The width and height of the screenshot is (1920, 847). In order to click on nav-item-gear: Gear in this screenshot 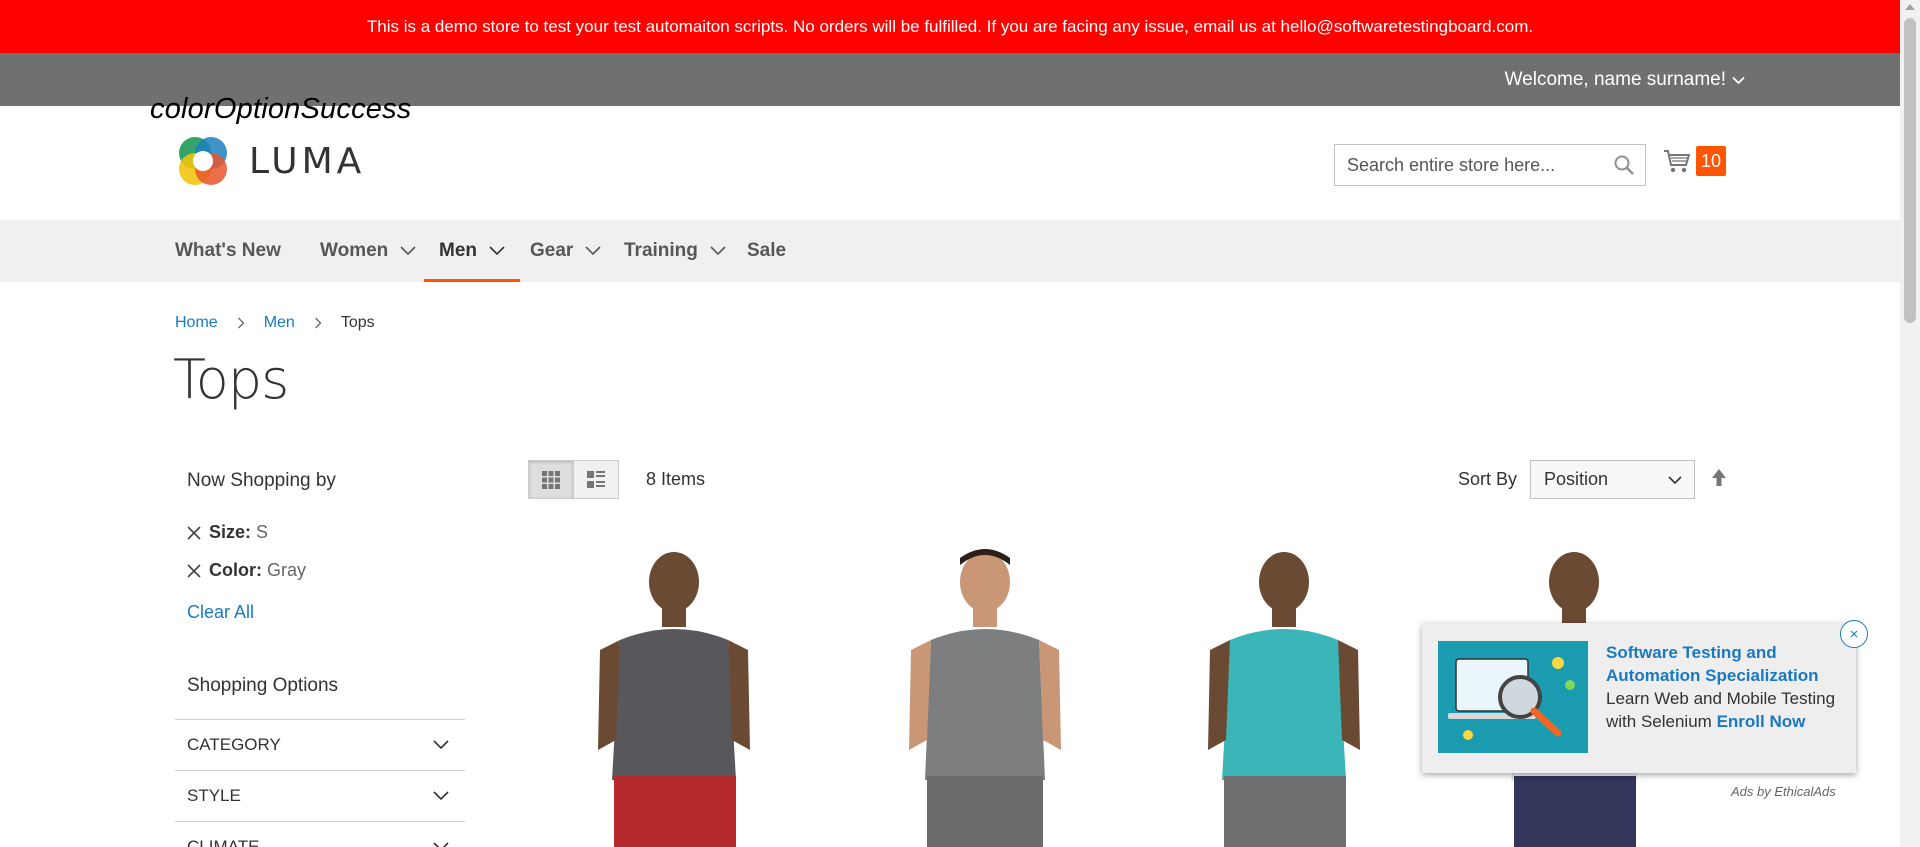, I will do `click(565, 251)`.